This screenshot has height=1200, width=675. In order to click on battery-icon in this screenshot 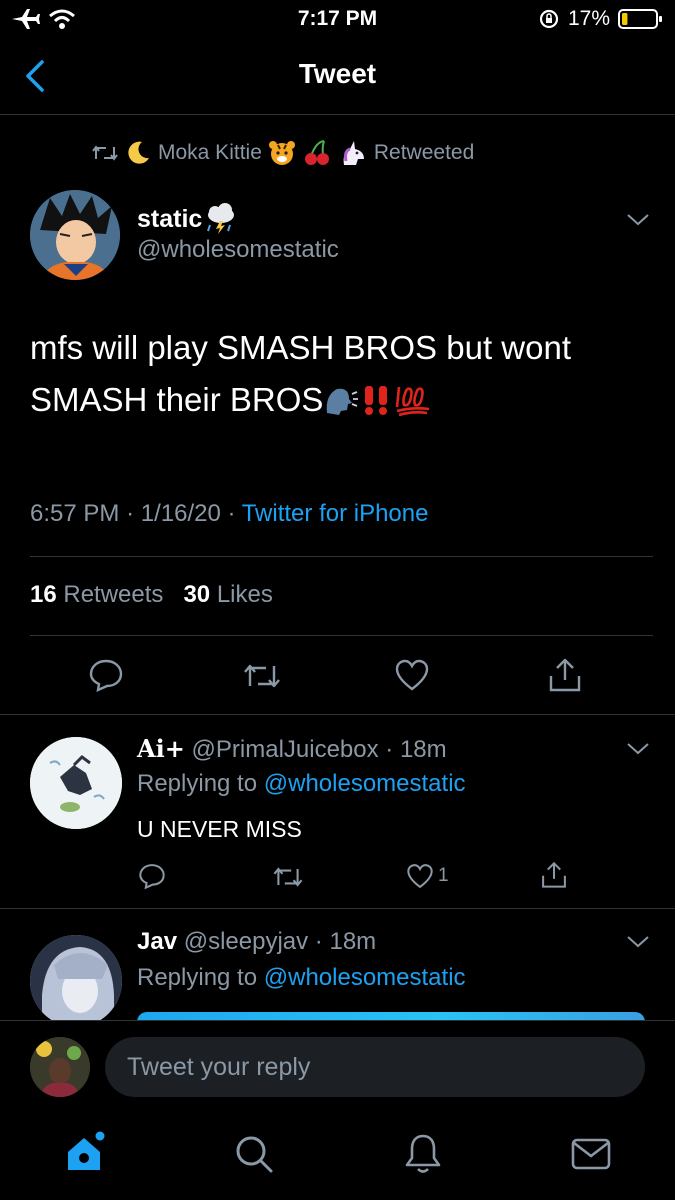, I will do `click(640, 19)`.